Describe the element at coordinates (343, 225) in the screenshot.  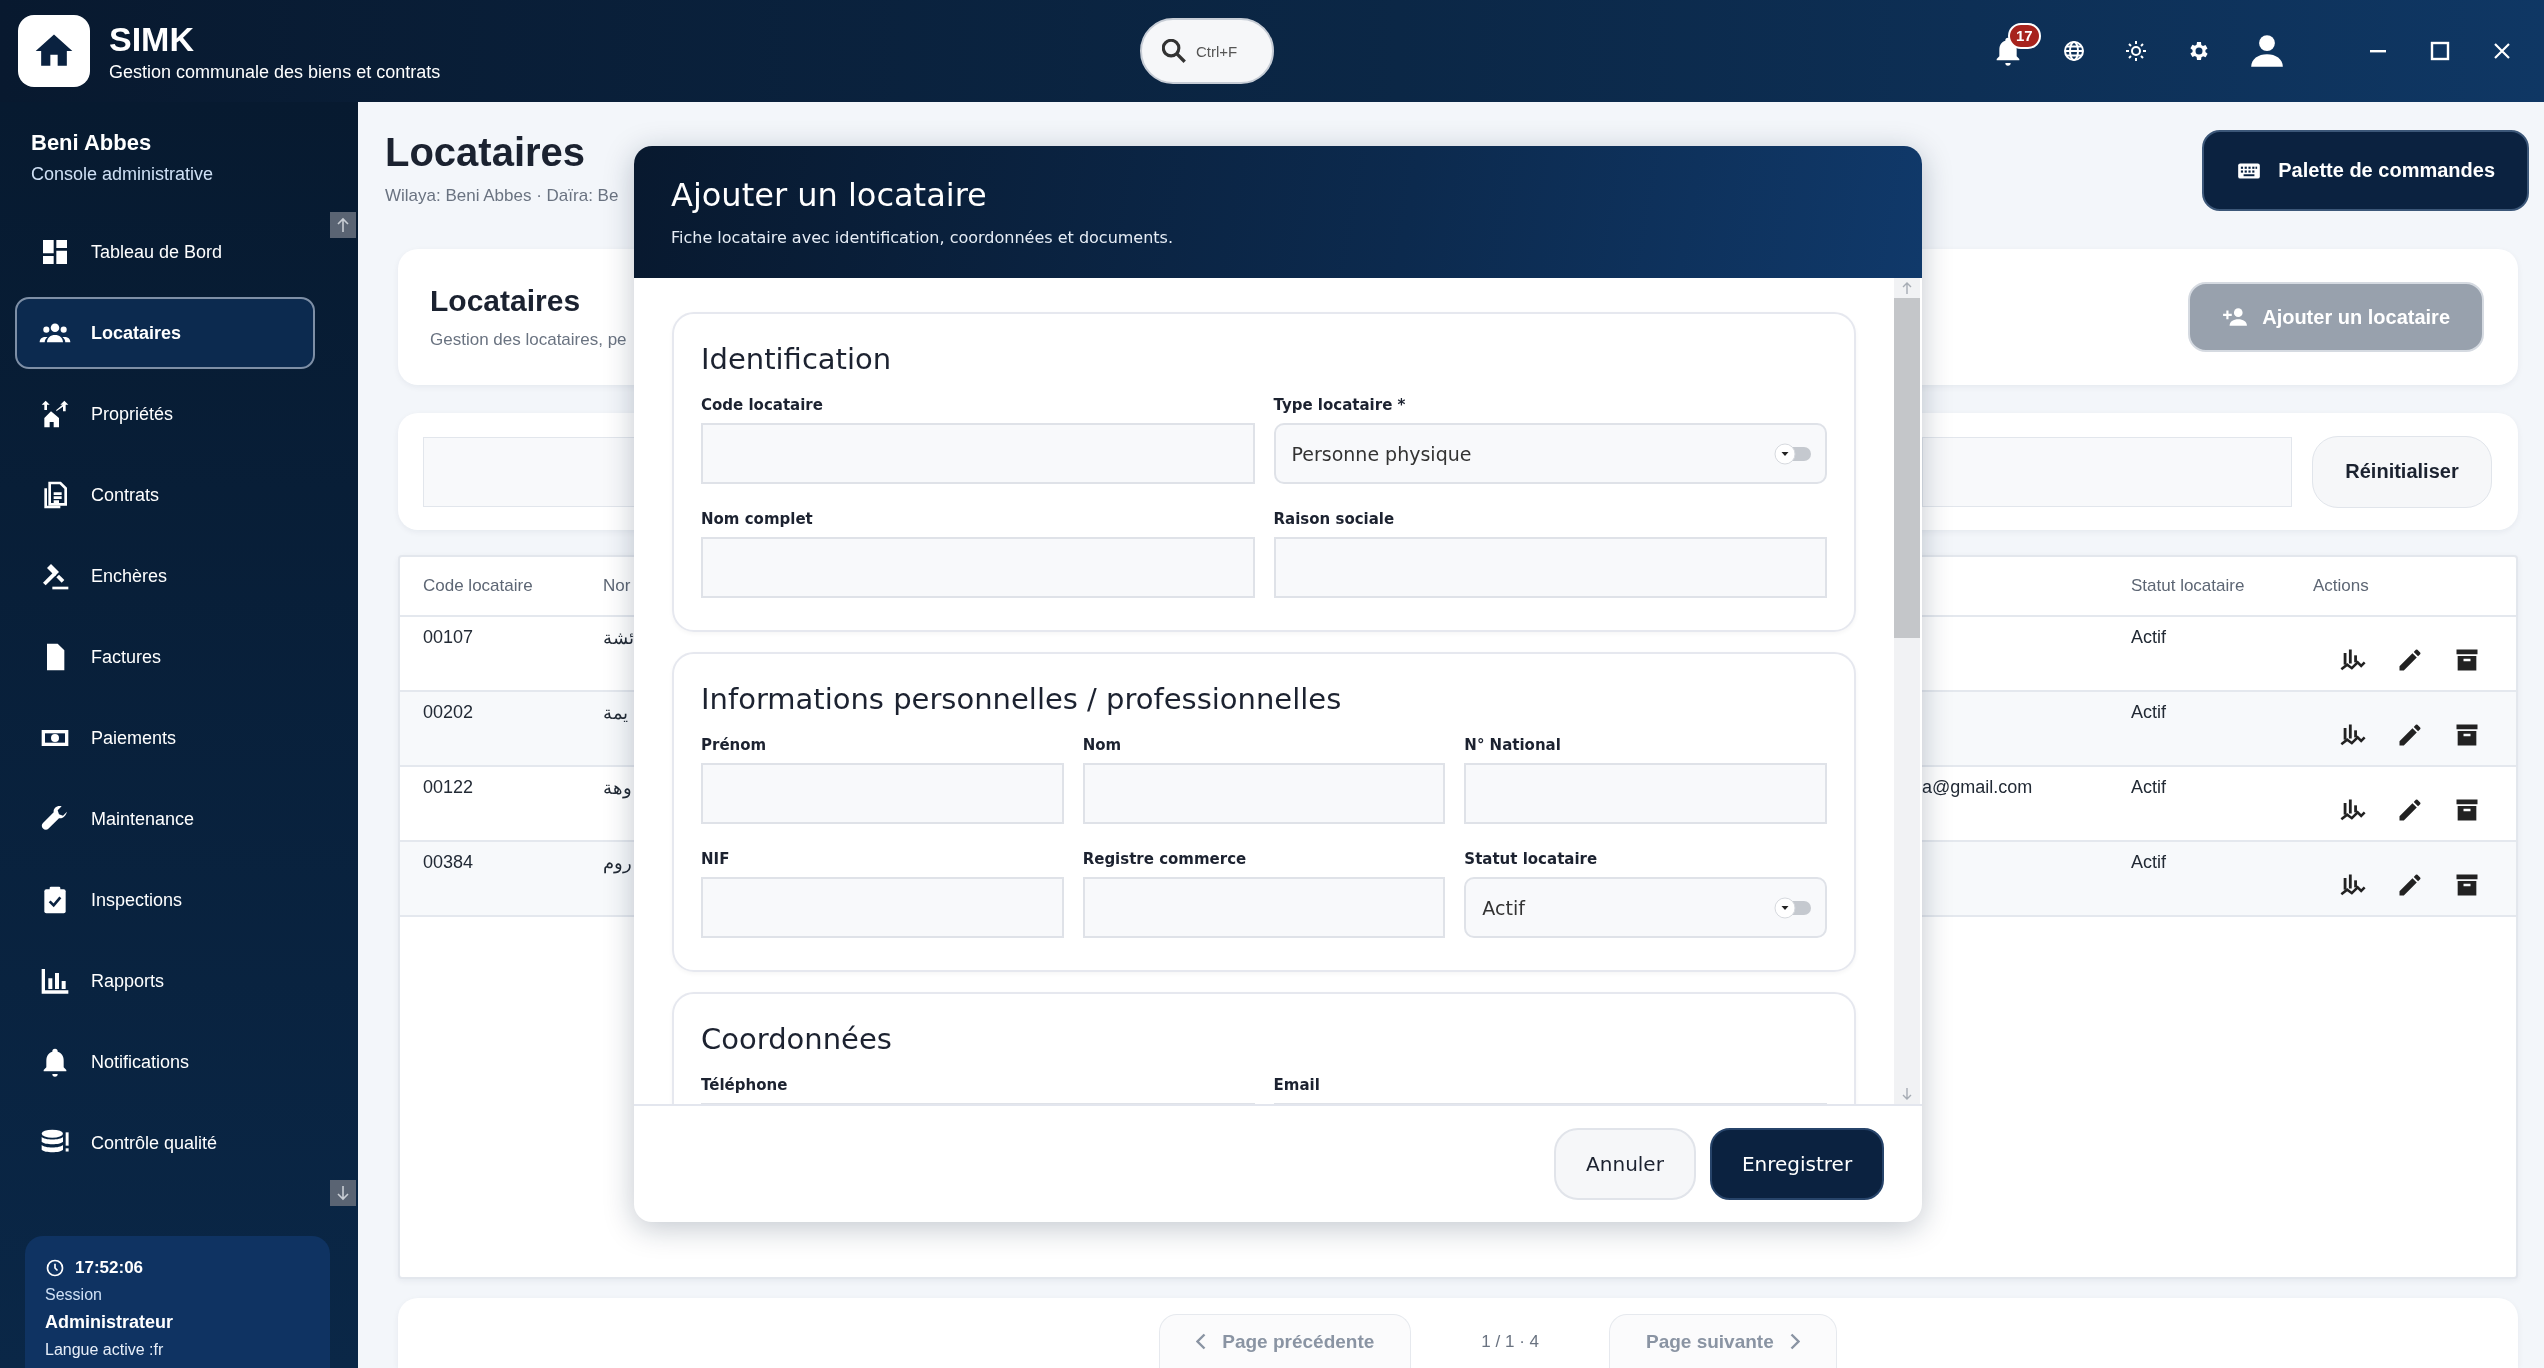
I see `scroll-up-icon` at that location.